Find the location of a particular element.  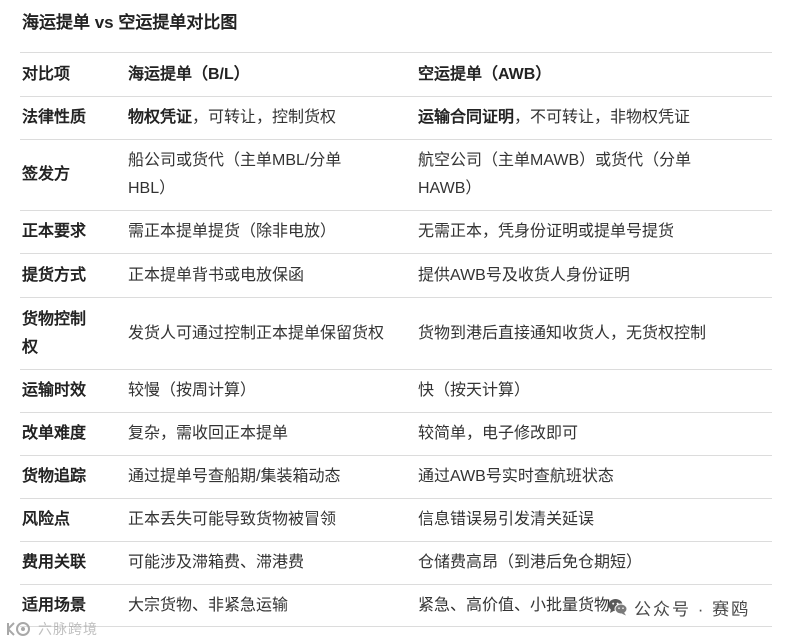

sea-bl-line: HBL） is located at coordinates (152, 188).